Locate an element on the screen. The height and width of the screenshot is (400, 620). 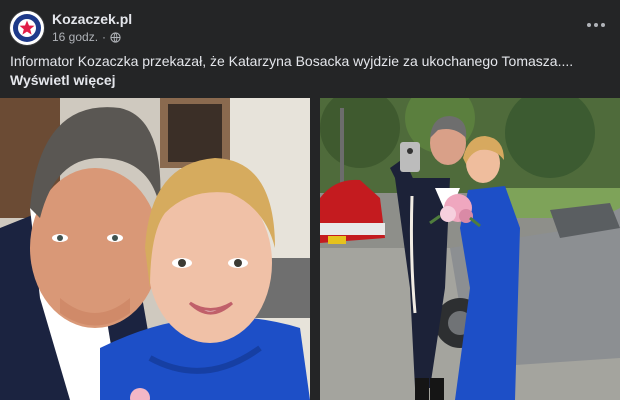
post-header: Kozaczek.pl 16 godz. · is located at coordinates (310, 25).